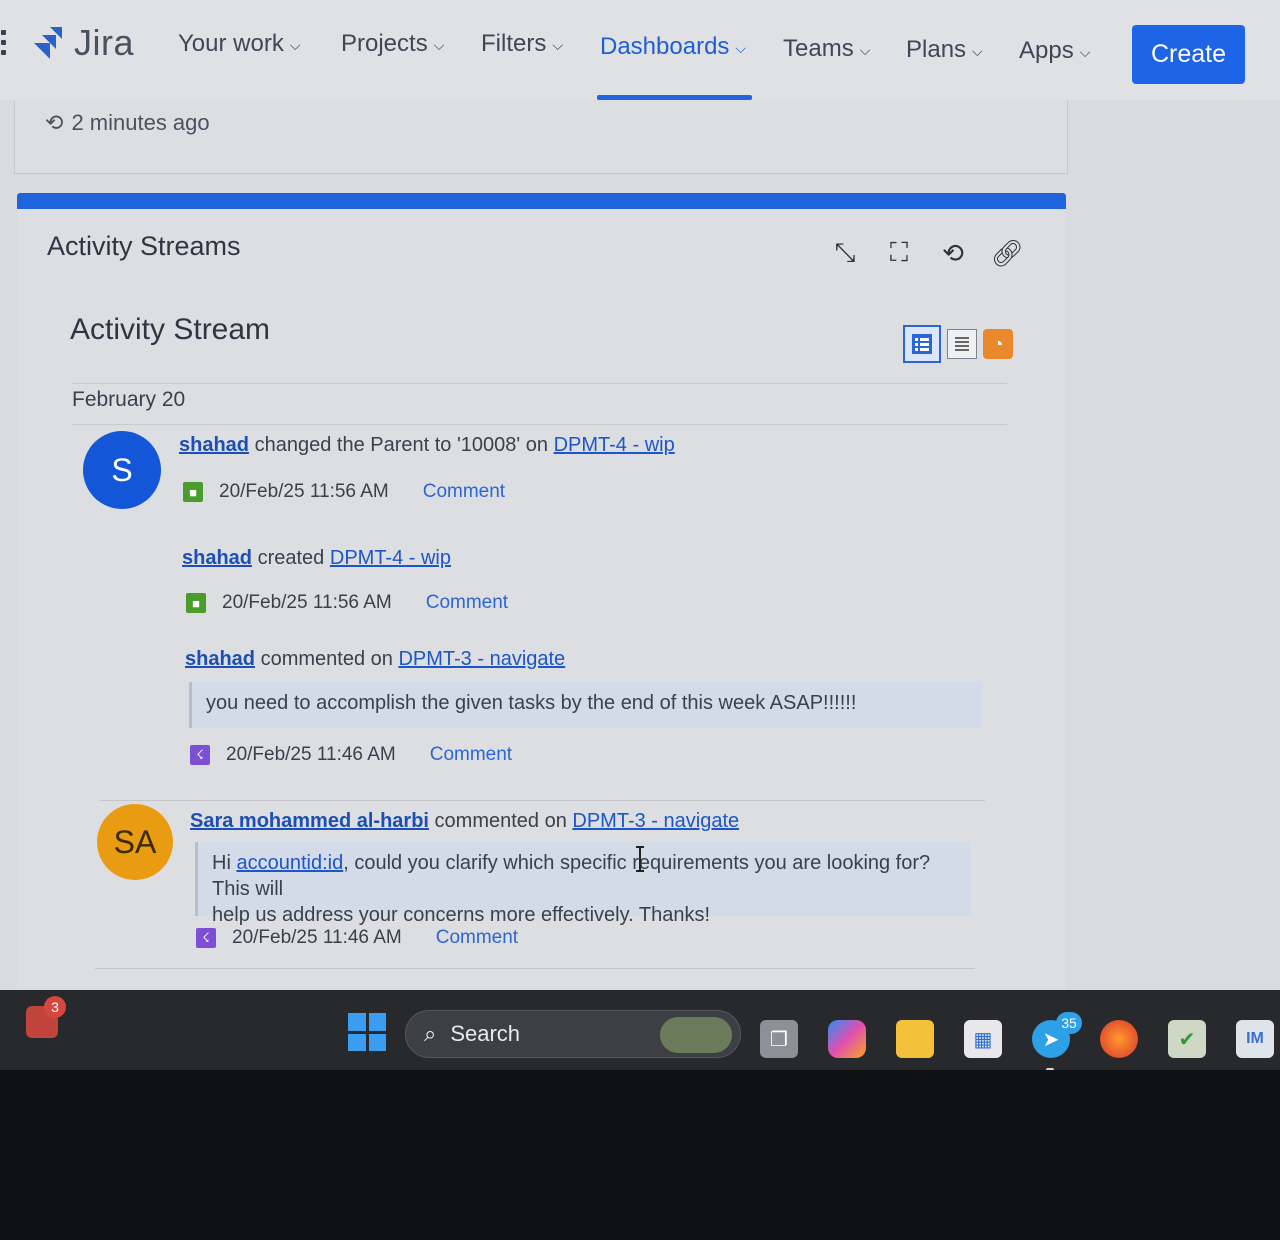 This screenshot has width=1280, height=1240. I want to click on nav-dashboards: Dashboards ⌵, so click(673, 47).